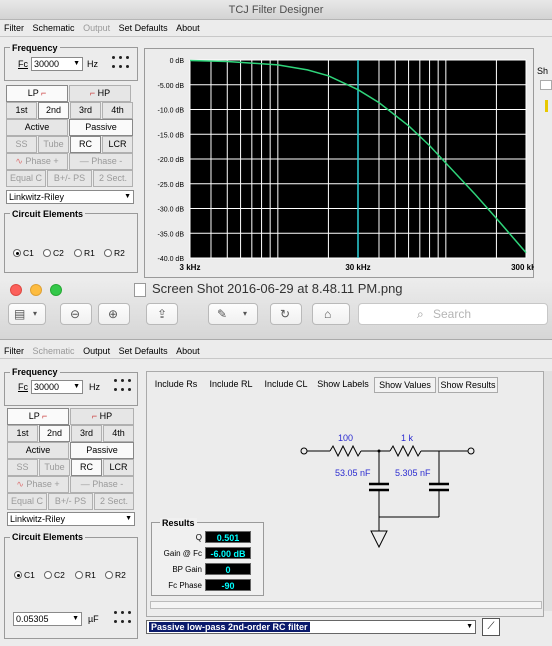 The width and height of the screenshot is (552, 646). I want to click on tab-include-cl: Include CL, so click(286, 385).